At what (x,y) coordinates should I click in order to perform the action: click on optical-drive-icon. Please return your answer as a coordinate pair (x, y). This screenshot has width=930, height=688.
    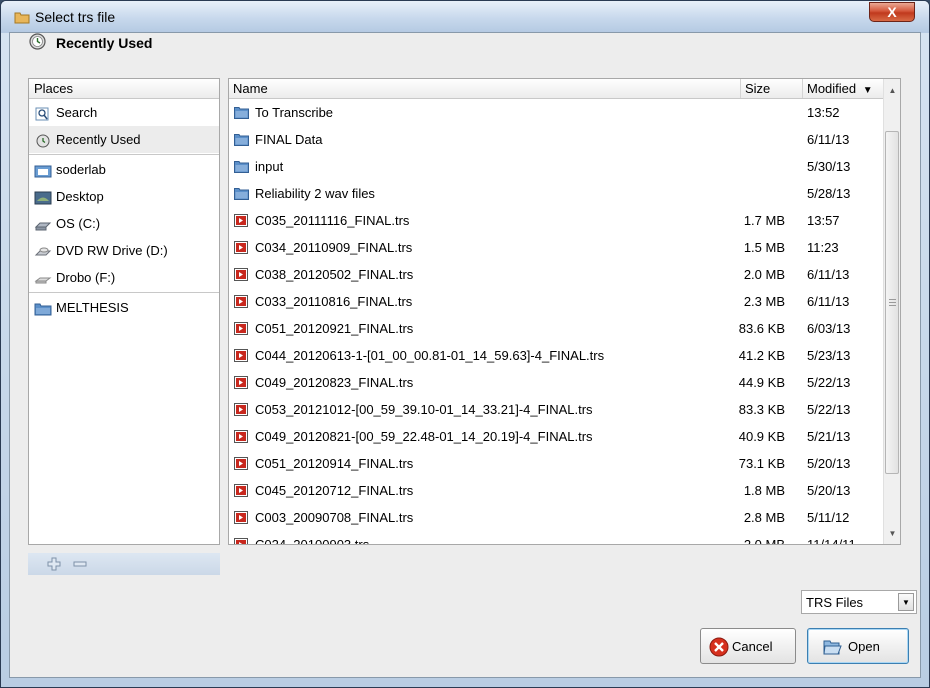
    Looking at the image, I should click on (43, 251).